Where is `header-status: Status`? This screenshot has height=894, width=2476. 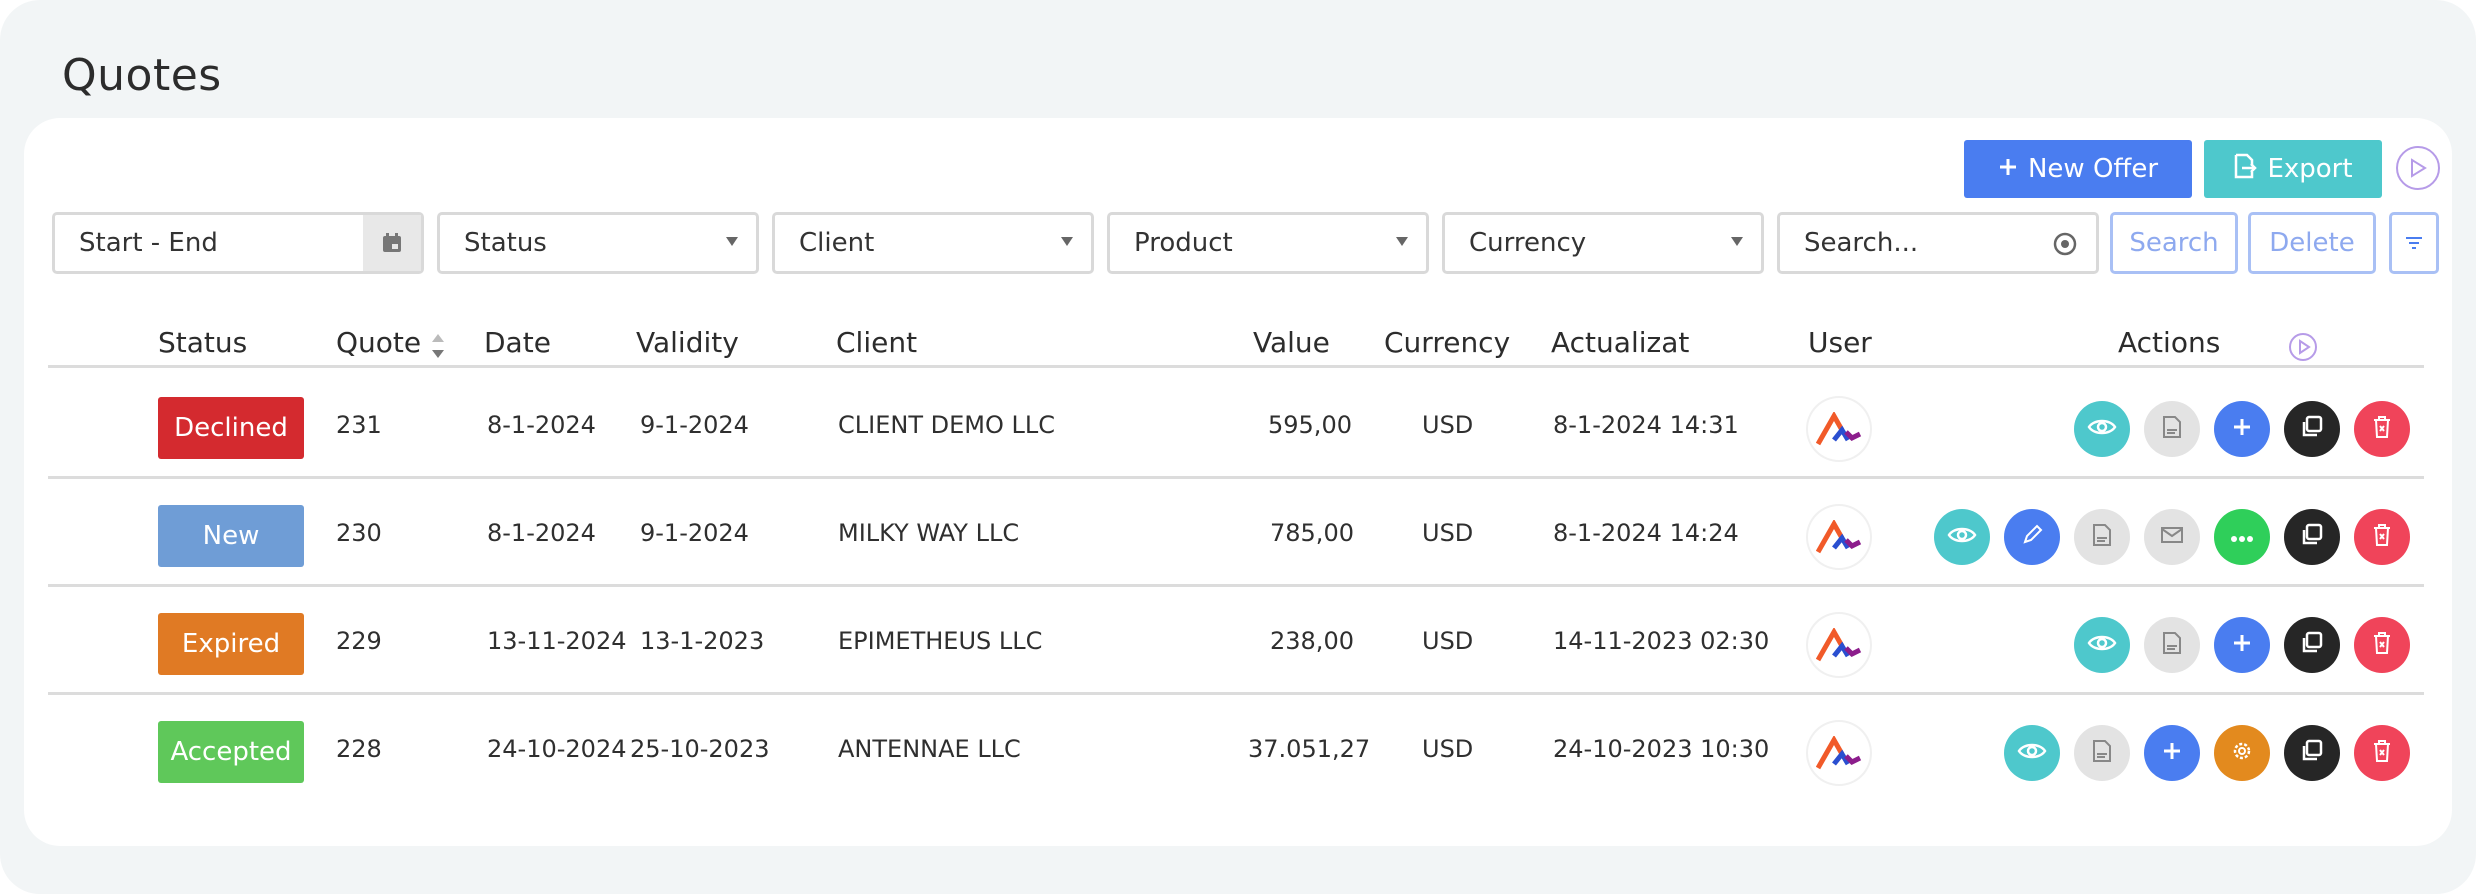 header-status: Status is located at coordinates (202, 342).